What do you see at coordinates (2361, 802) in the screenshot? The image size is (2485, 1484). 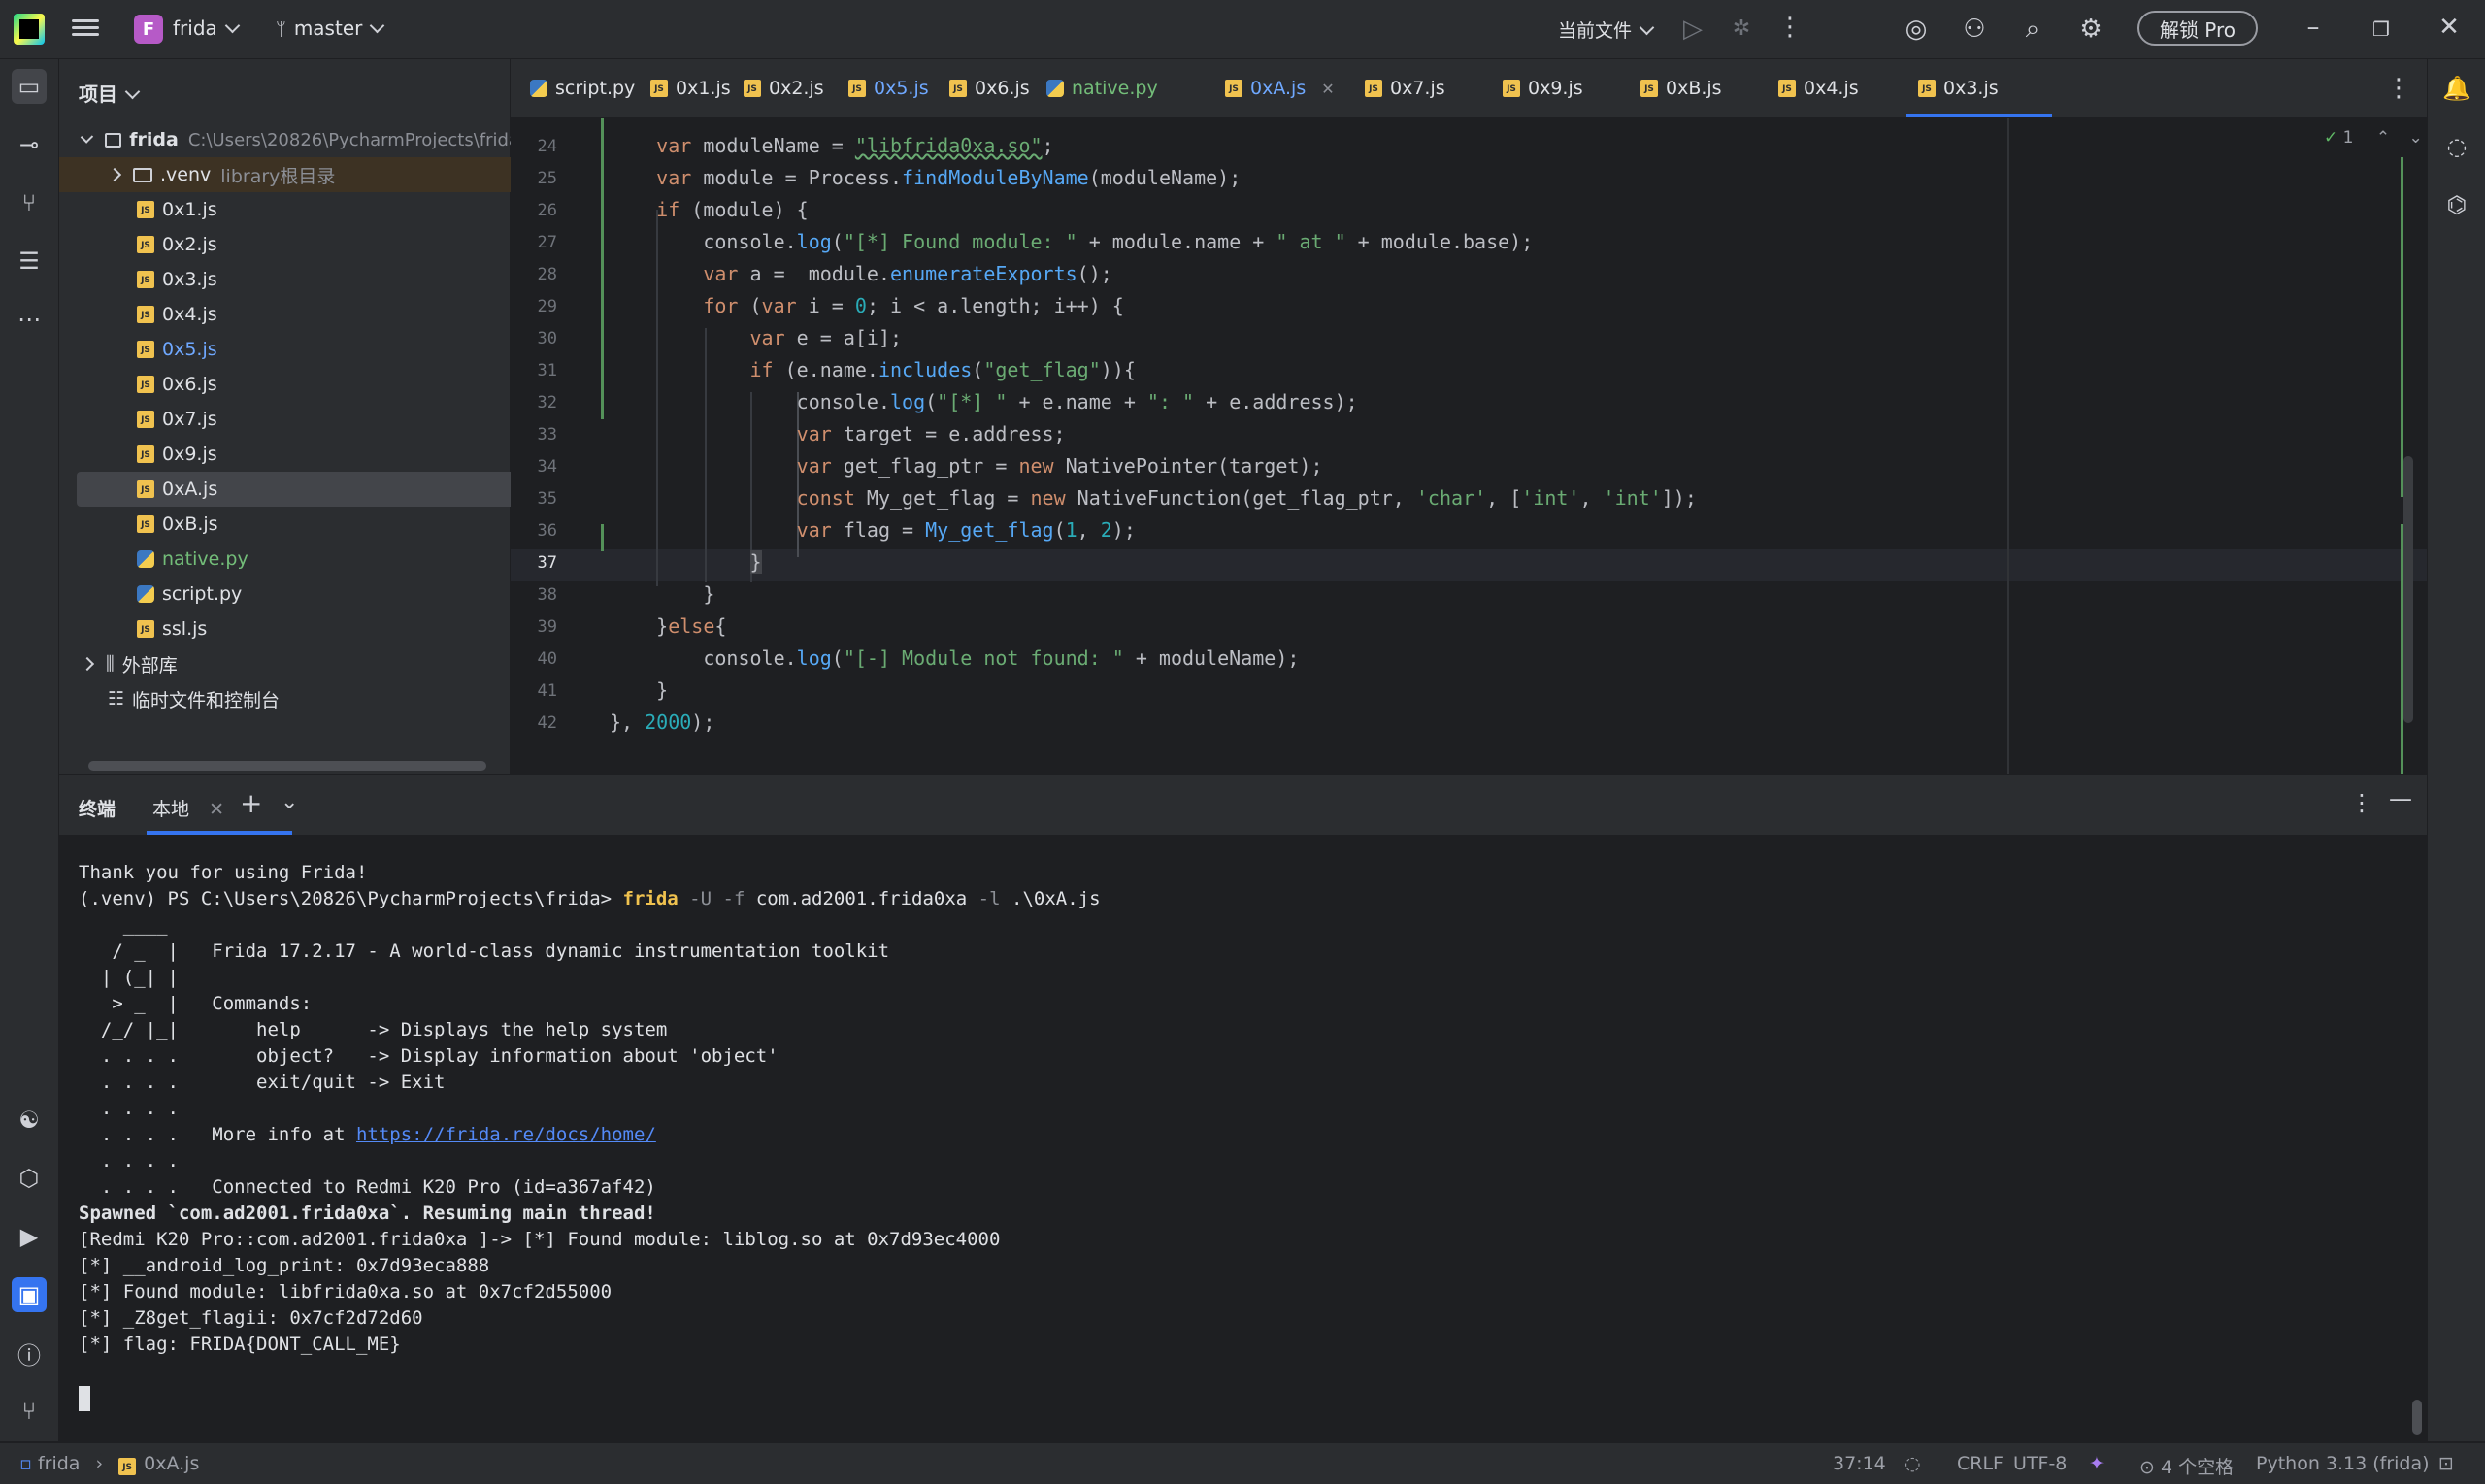 I see `terminal-options-icon: ⋮` at bounding box center [2361, 802].